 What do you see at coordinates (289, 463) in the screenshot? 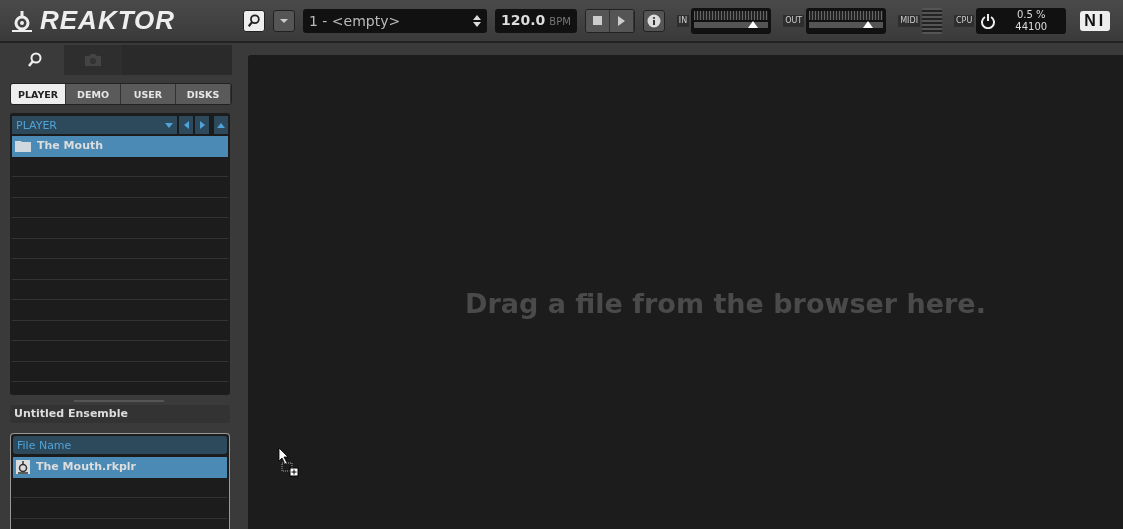
I see `drag-cursor-icon` at bounding box center [289, 463].